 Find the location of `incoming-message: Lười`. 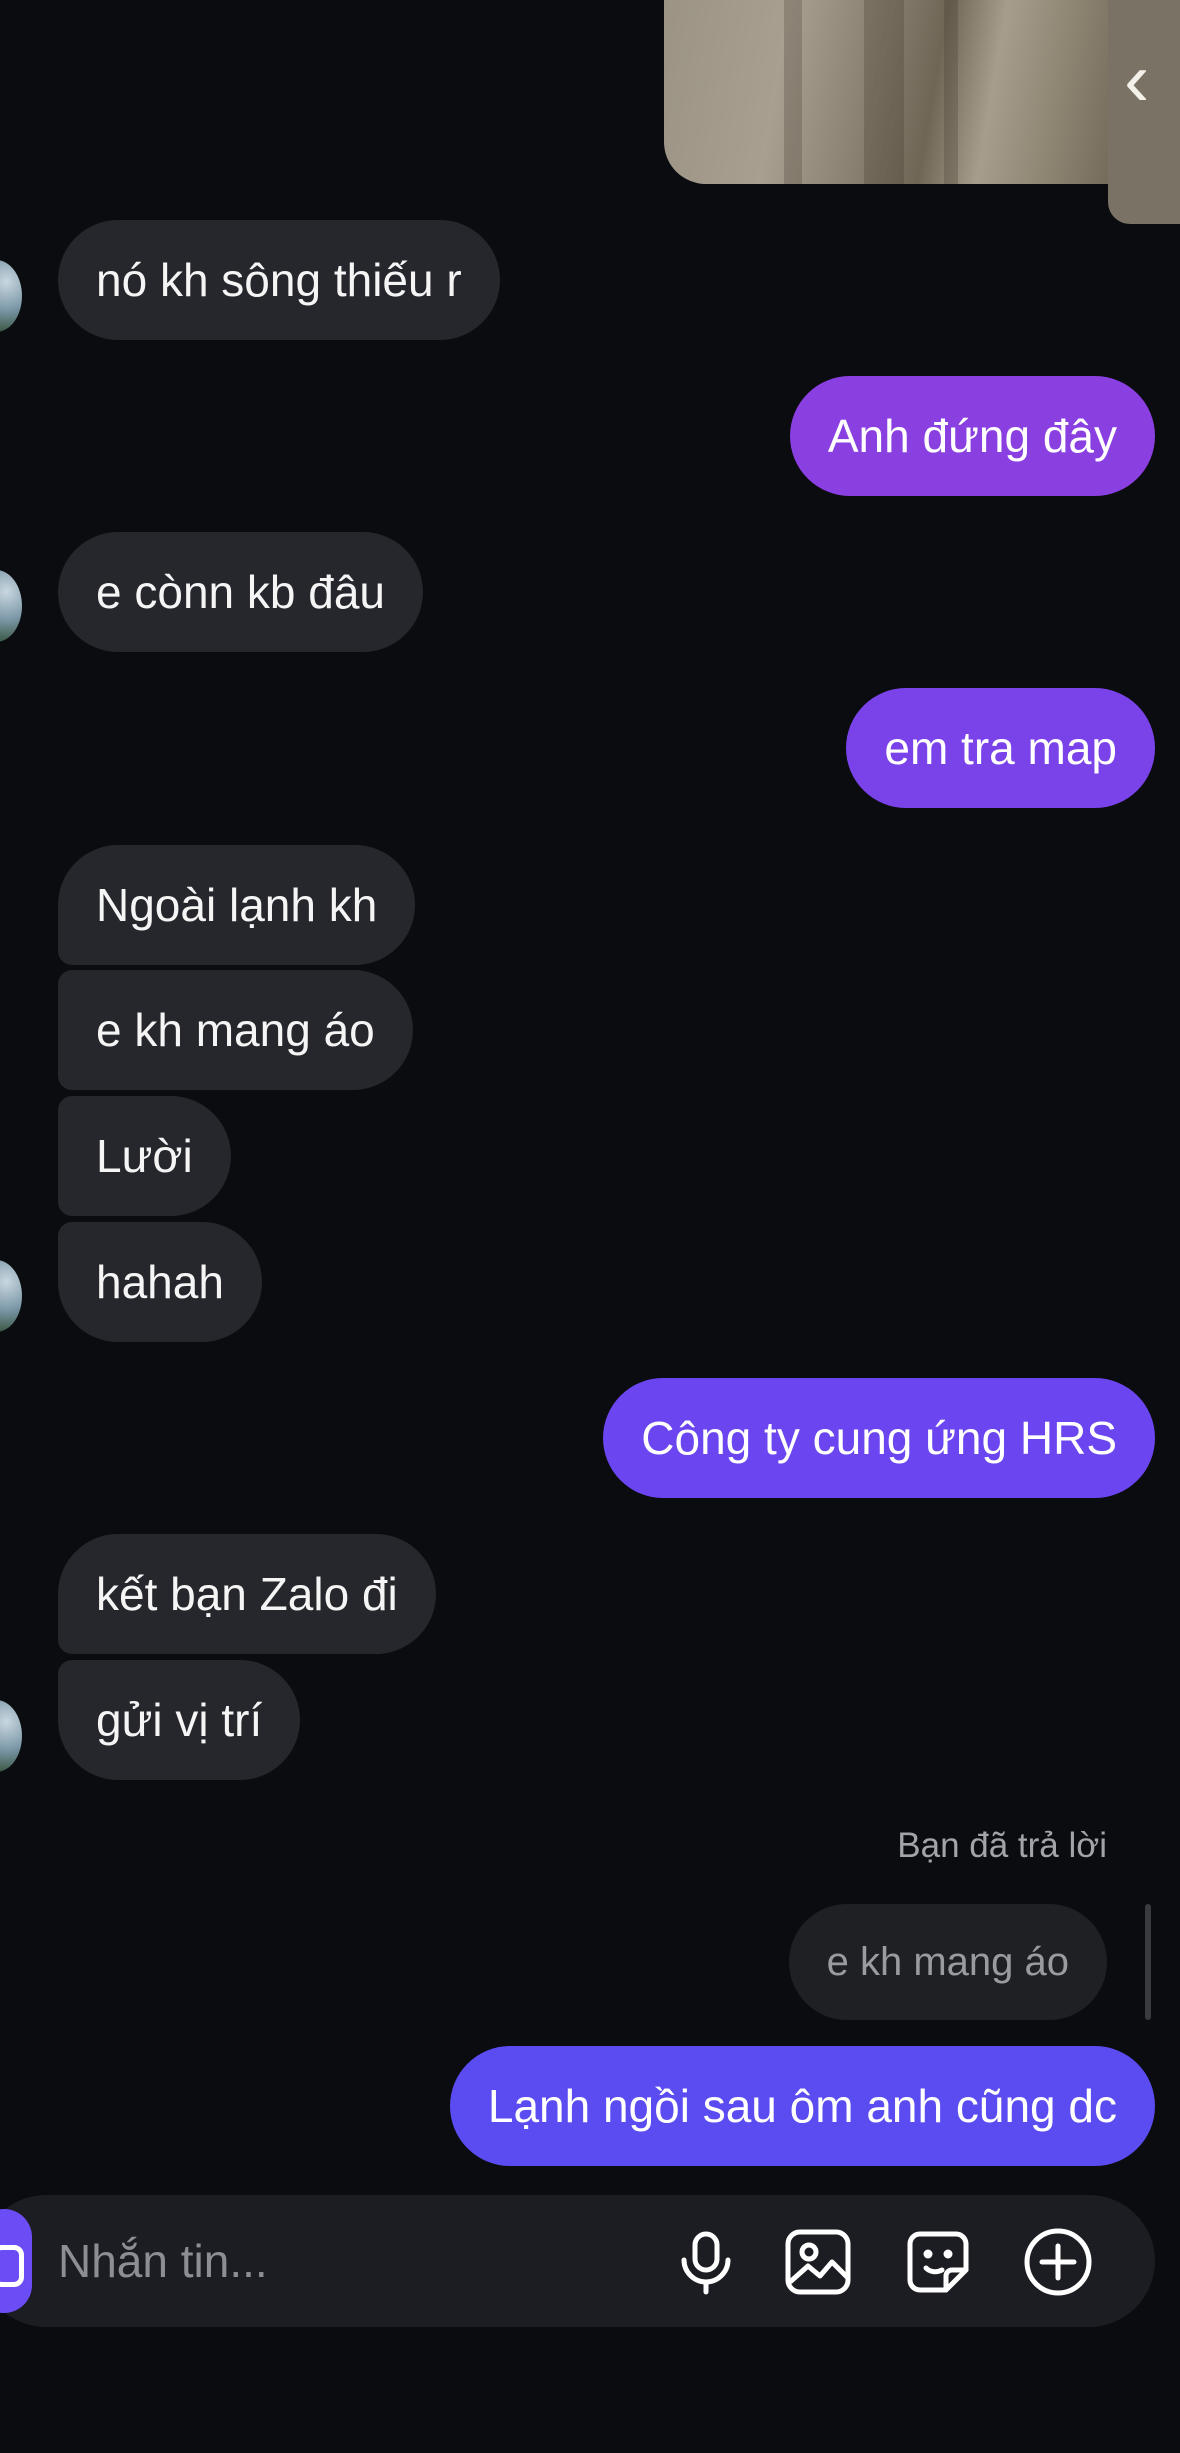

incoming-message: Lười is located at coordinates (144, 1156).